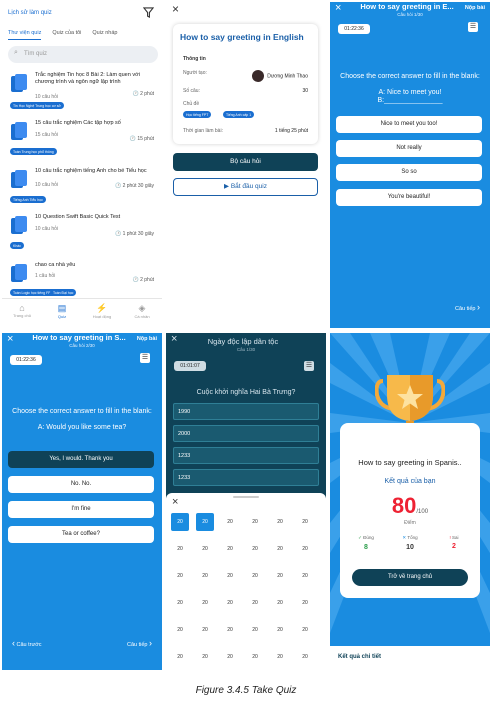 The width and height of the screenshot is (492, 709). I want to click on nav-quiz: ▤ Quiz, so click(62, 315).